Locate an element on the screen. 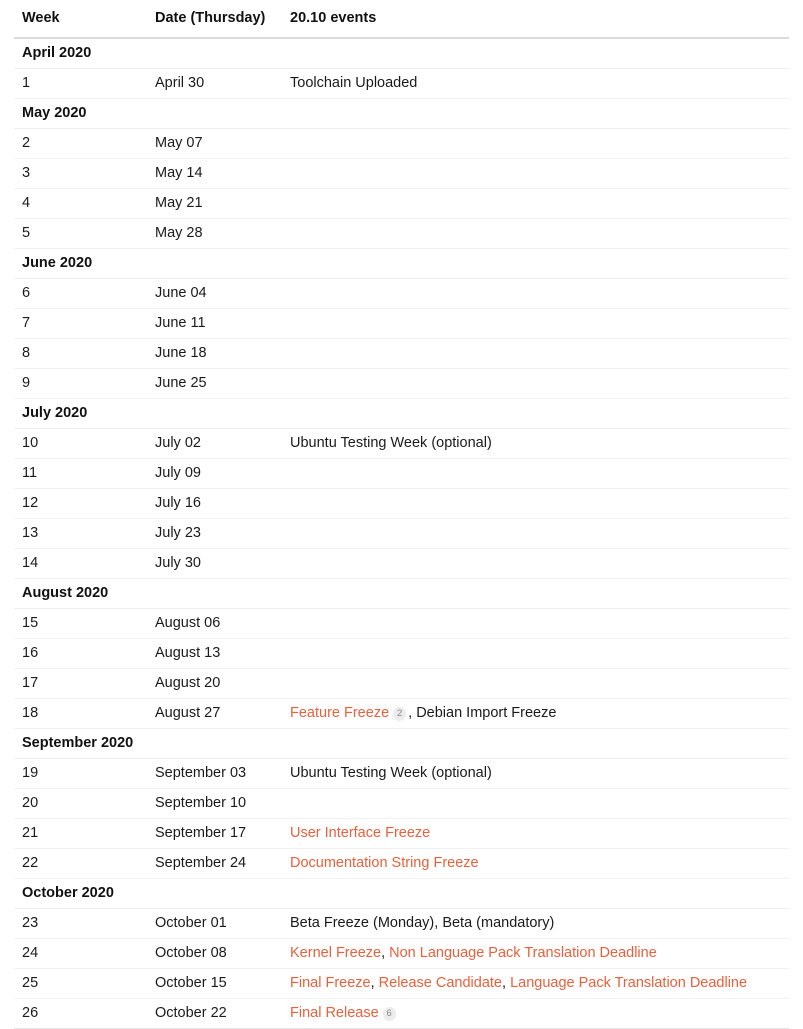 This screenshot has width=803, height=1029. cell-date: August 06 is located at coordinates (214, 623).